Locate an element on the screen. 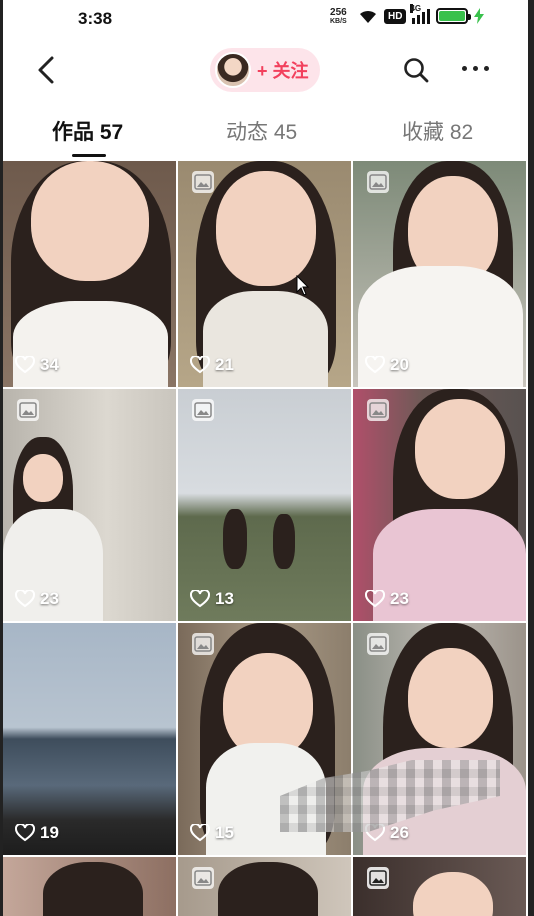  like-count: 34 is located at coordinates (37, 365).